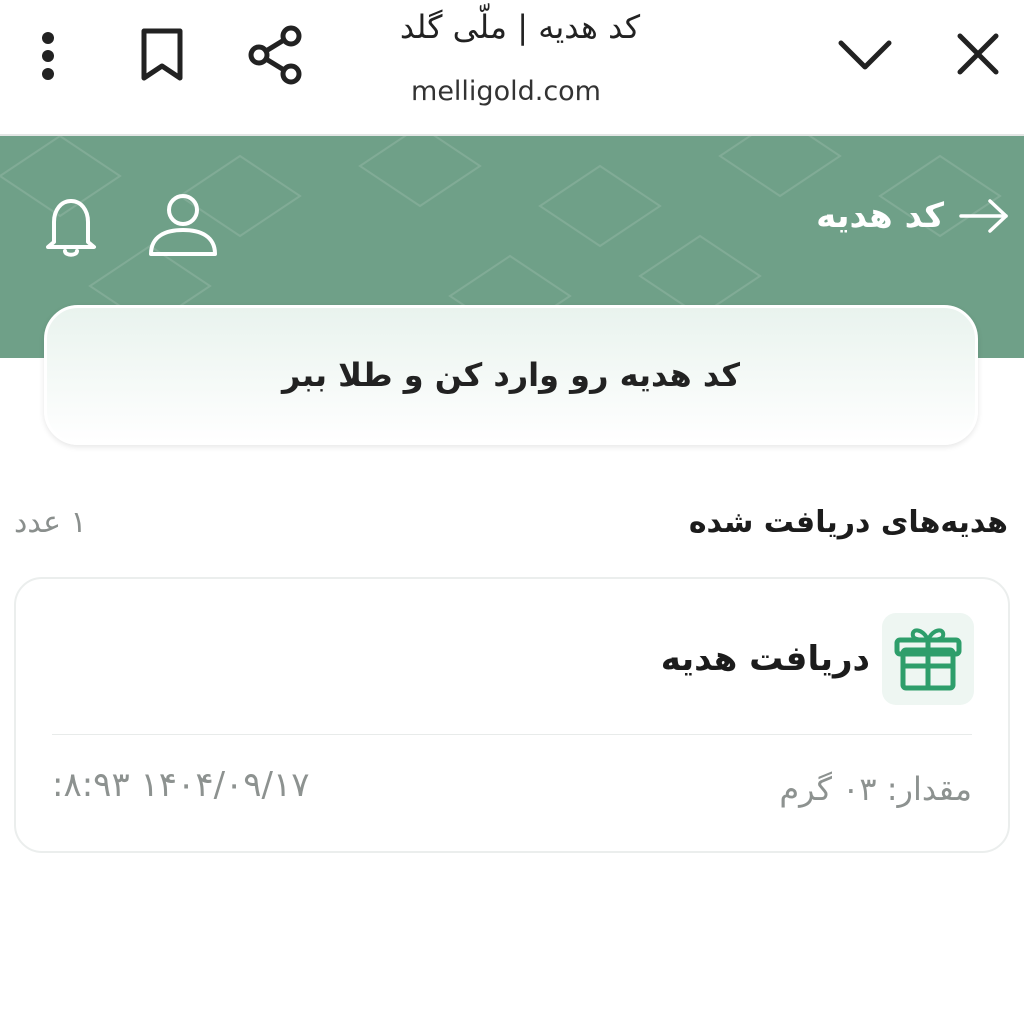 This screenshot has width=1024, height=1024. I want to click on back-button: کد هدیه, so click(913, 216).